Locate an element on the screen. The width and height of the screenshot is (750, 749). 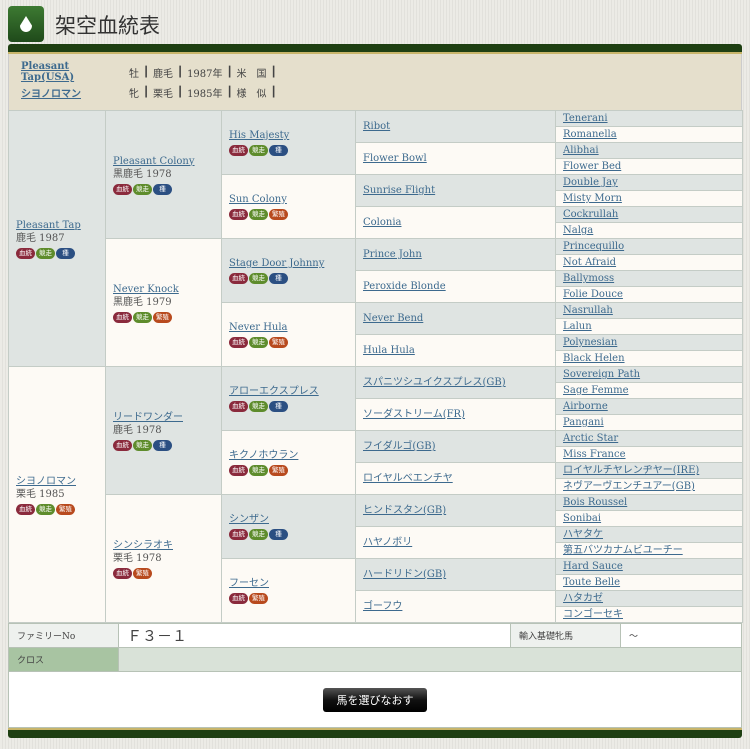
ancestor-link: ソーダストリーム(FR) is located at coordinates (414, 414).